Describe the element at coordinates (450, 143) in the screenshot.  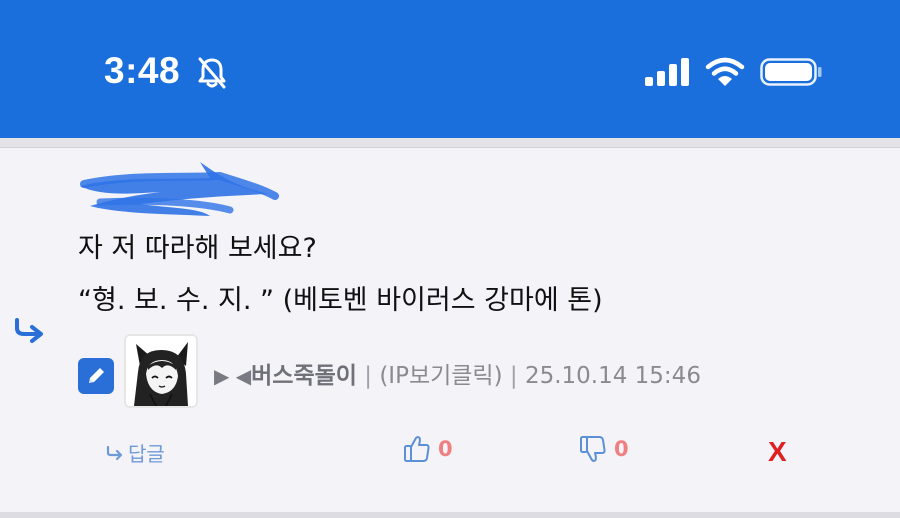
I see `top-divider` at that location.